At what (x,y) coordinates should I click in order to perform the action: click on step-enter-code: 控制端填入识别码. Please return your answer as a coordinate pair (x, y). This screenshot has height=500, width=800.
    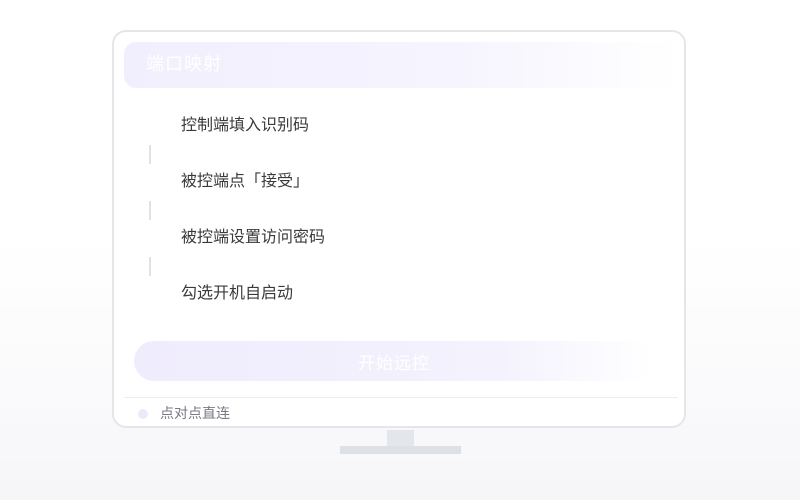
    Looking at the image, I should click on (245, 124).